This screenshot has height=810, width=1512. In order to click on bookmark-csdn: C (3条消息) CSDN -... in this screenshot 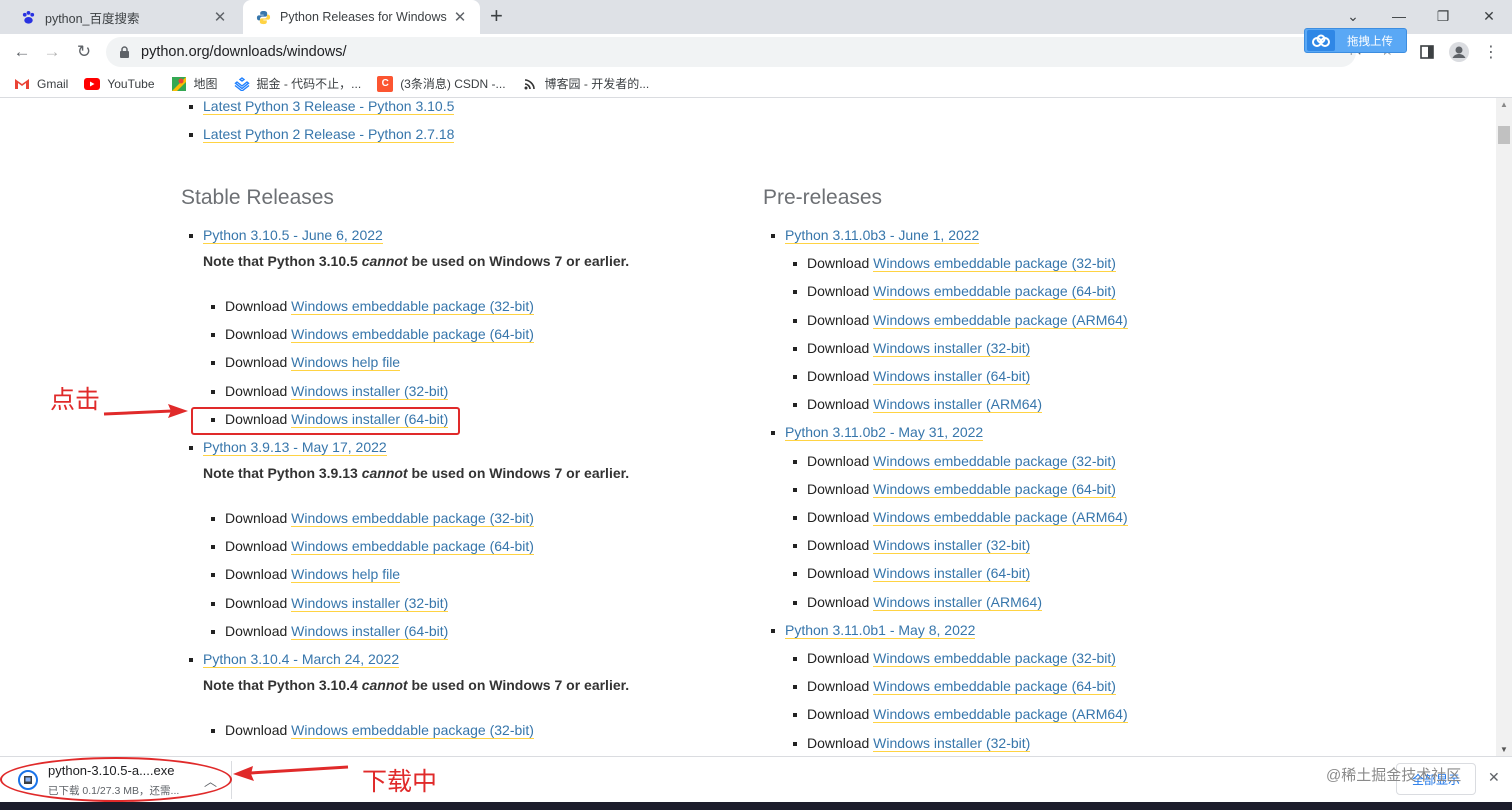, I will do `click(441, 83)`.